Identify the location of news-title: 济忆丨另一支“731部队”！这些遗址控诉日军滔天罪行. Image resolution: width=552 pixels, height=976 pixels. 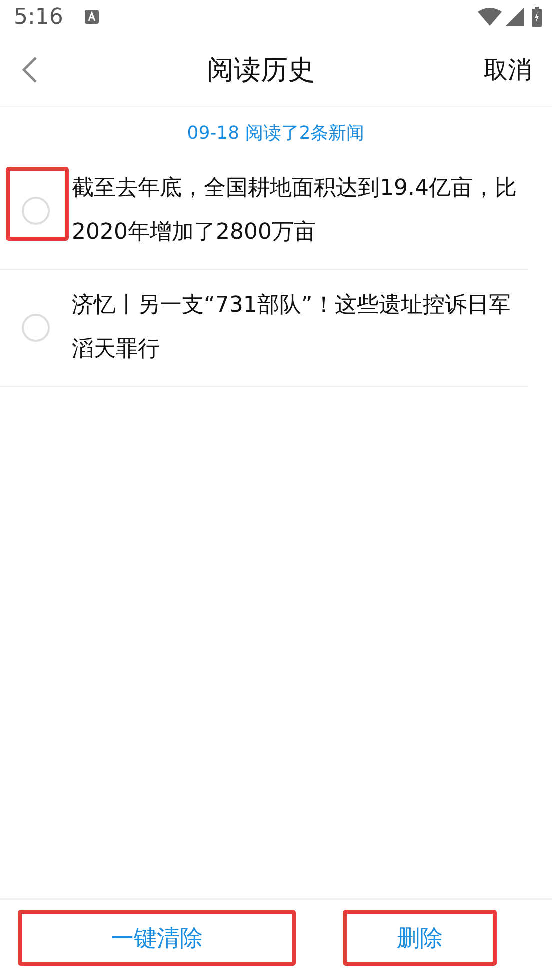
(300, 328).